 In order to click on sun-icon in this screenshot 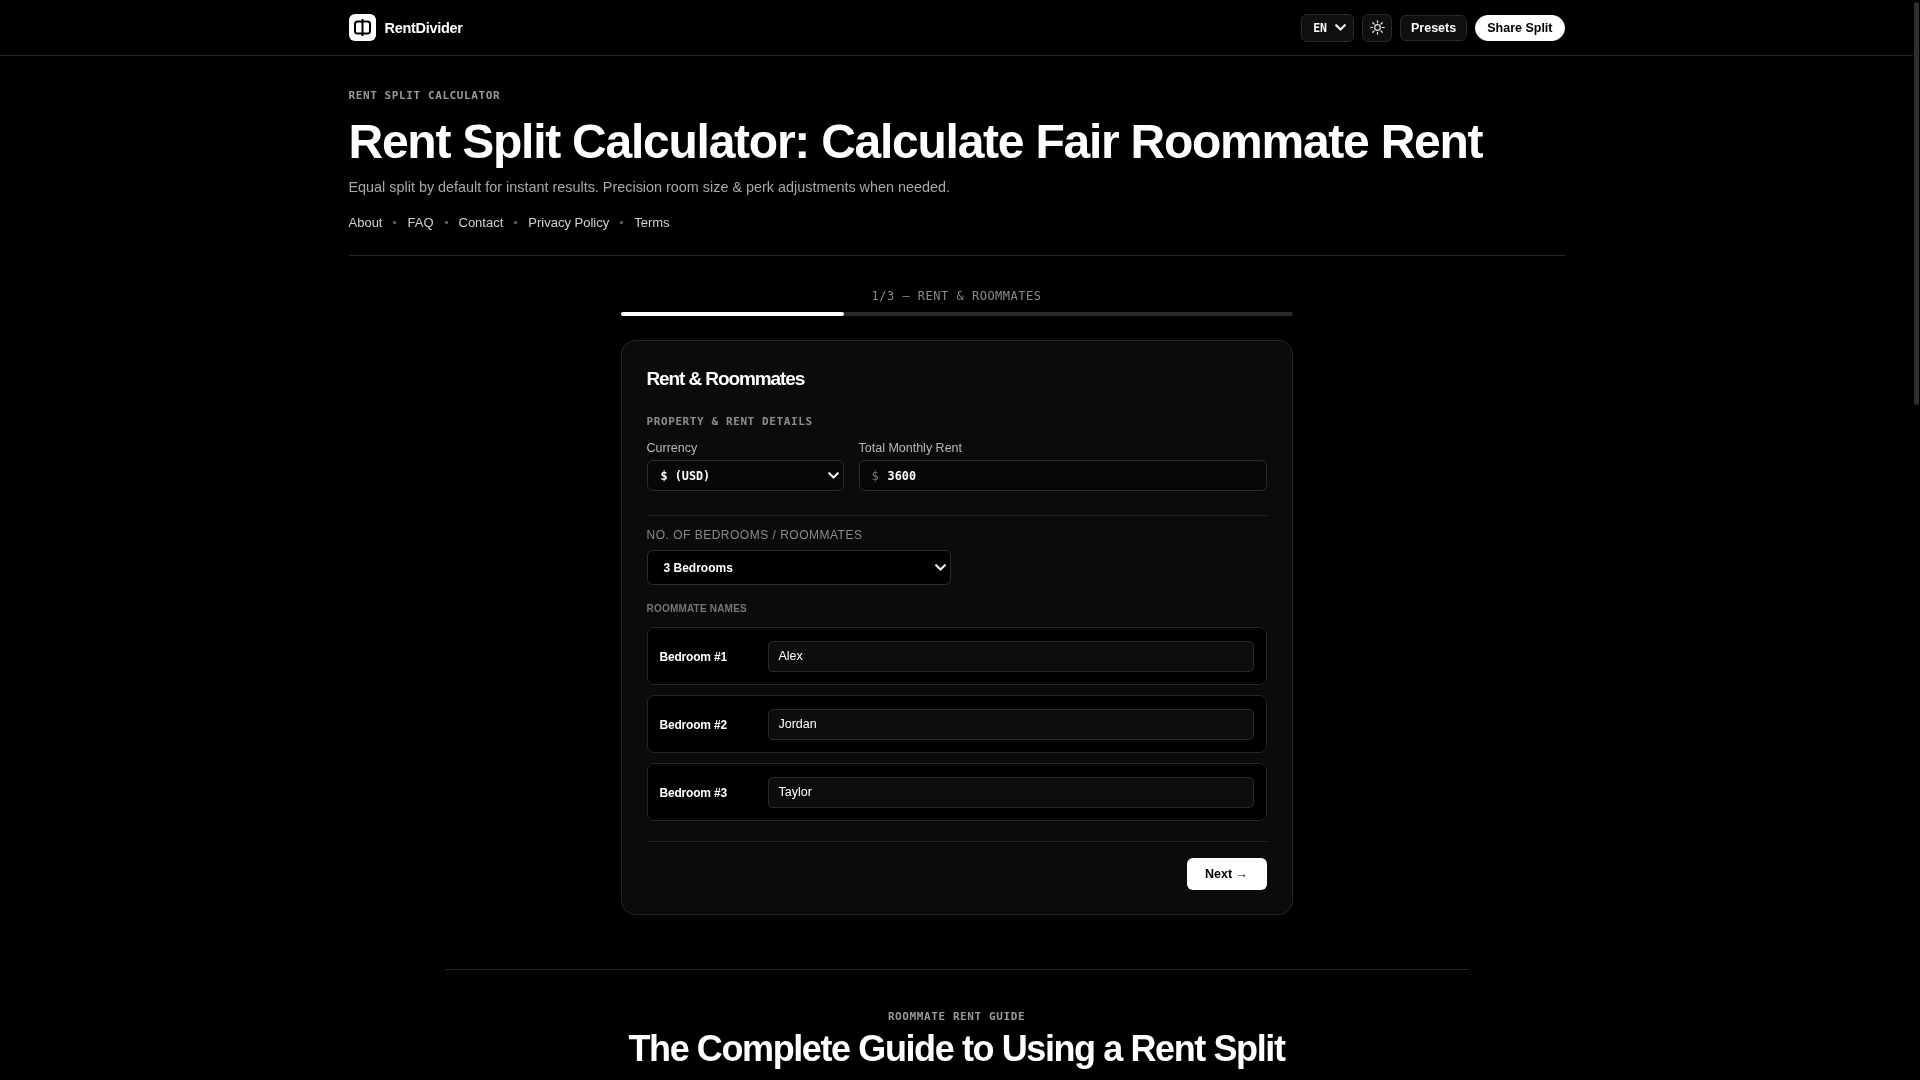, I will do `click(1377, 27)`.